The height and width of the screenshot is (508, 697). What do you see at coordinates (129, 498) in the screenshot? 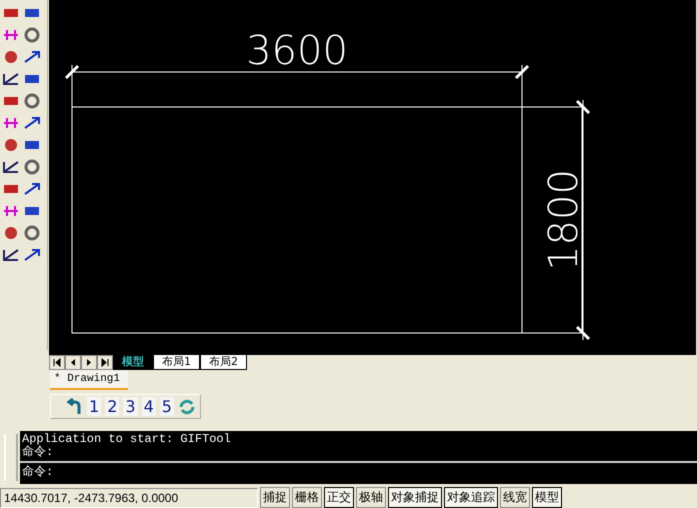
I see `coordinates-display: 14430.7017, -2473.7963, 0.0000` at bounding box center [129, 498].